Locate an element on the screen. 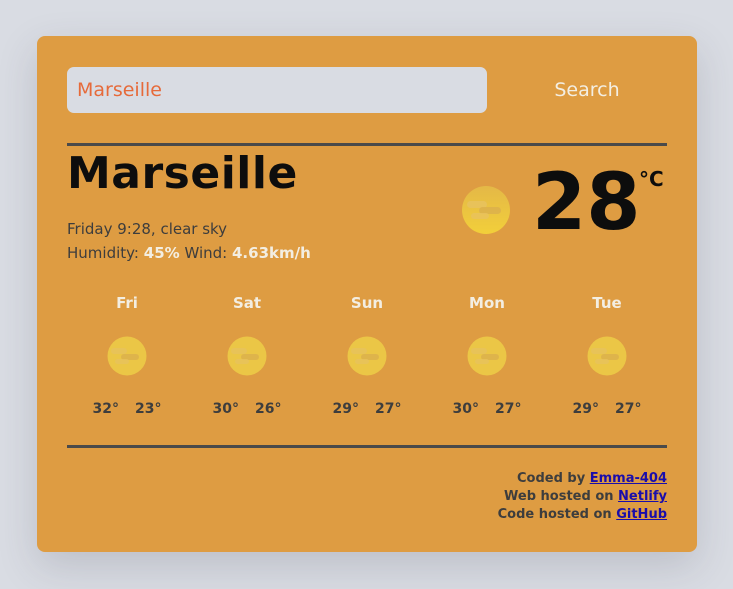 The height and width of the screenshot is (589, 733). forecast-temps: 30° 26° is located at coordinates (247, 409).